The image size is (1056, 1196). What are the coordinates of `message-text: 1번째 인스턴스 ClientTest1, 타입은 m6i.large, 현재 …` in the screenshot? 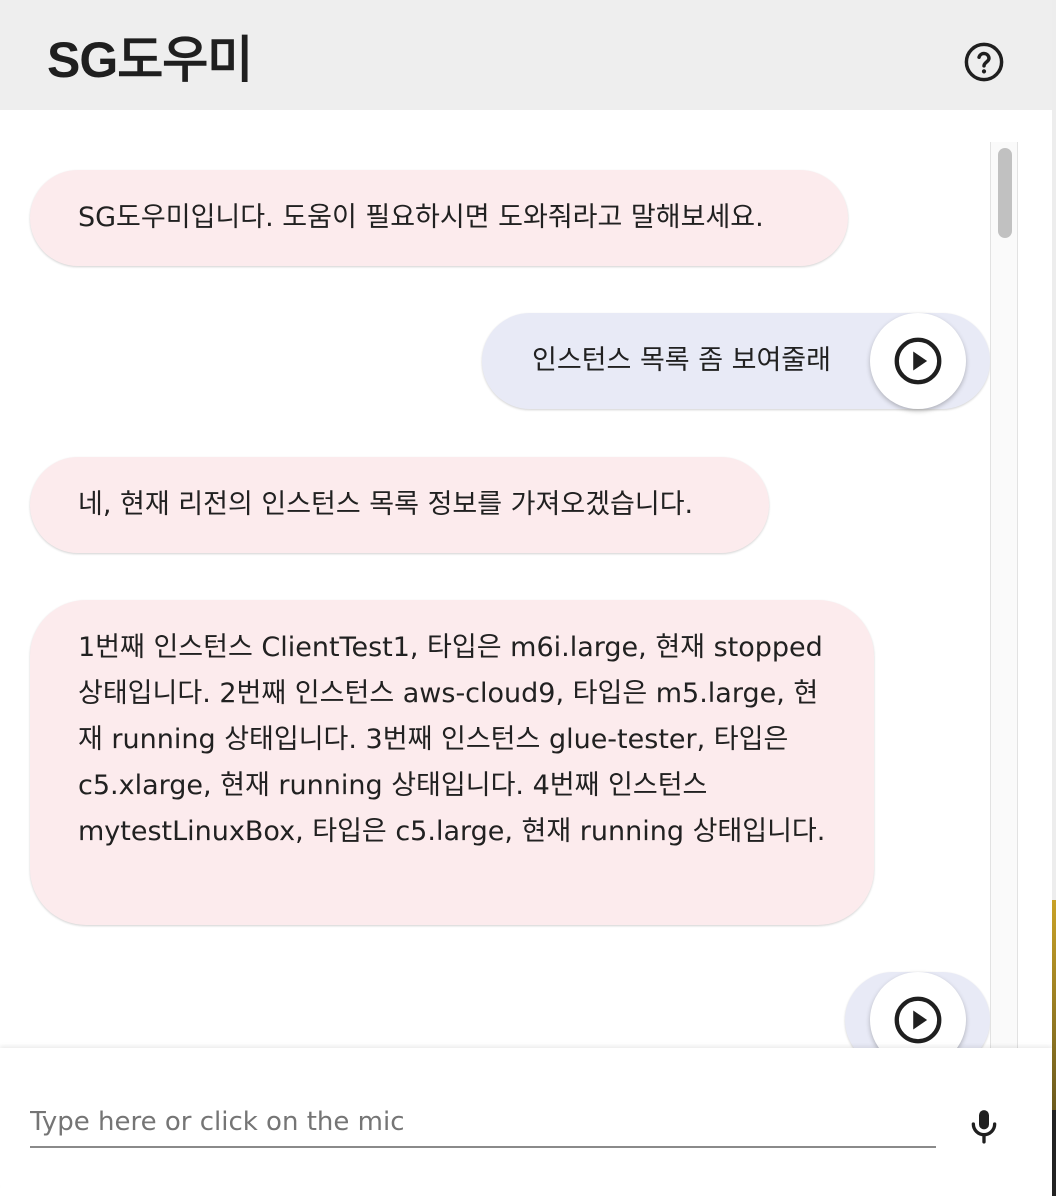 It's located at (452, 739).